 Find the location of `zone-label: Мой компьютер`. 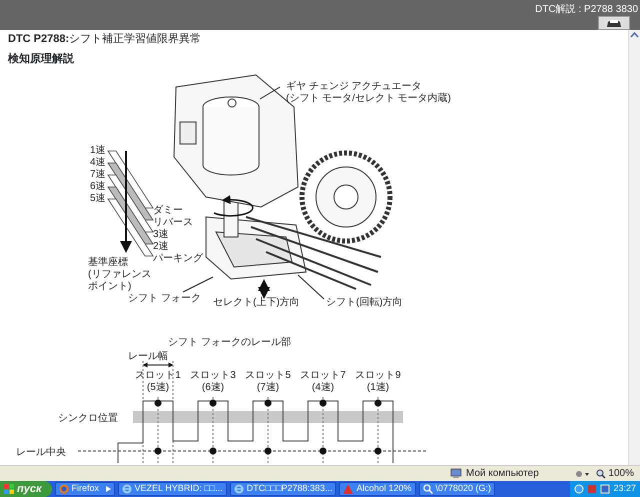

zone-label: Мой компьютер is located at coordinates (502, 474).